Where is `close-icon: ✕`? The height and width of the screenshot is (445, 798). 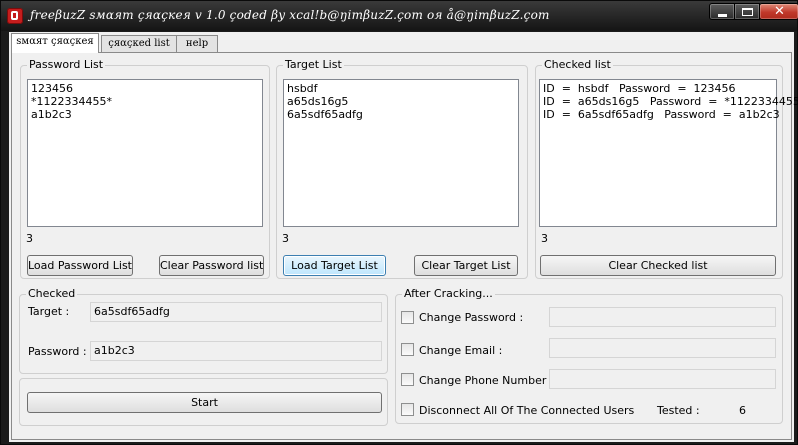
close-icon: ✕ is located at coordinates (779, 11).